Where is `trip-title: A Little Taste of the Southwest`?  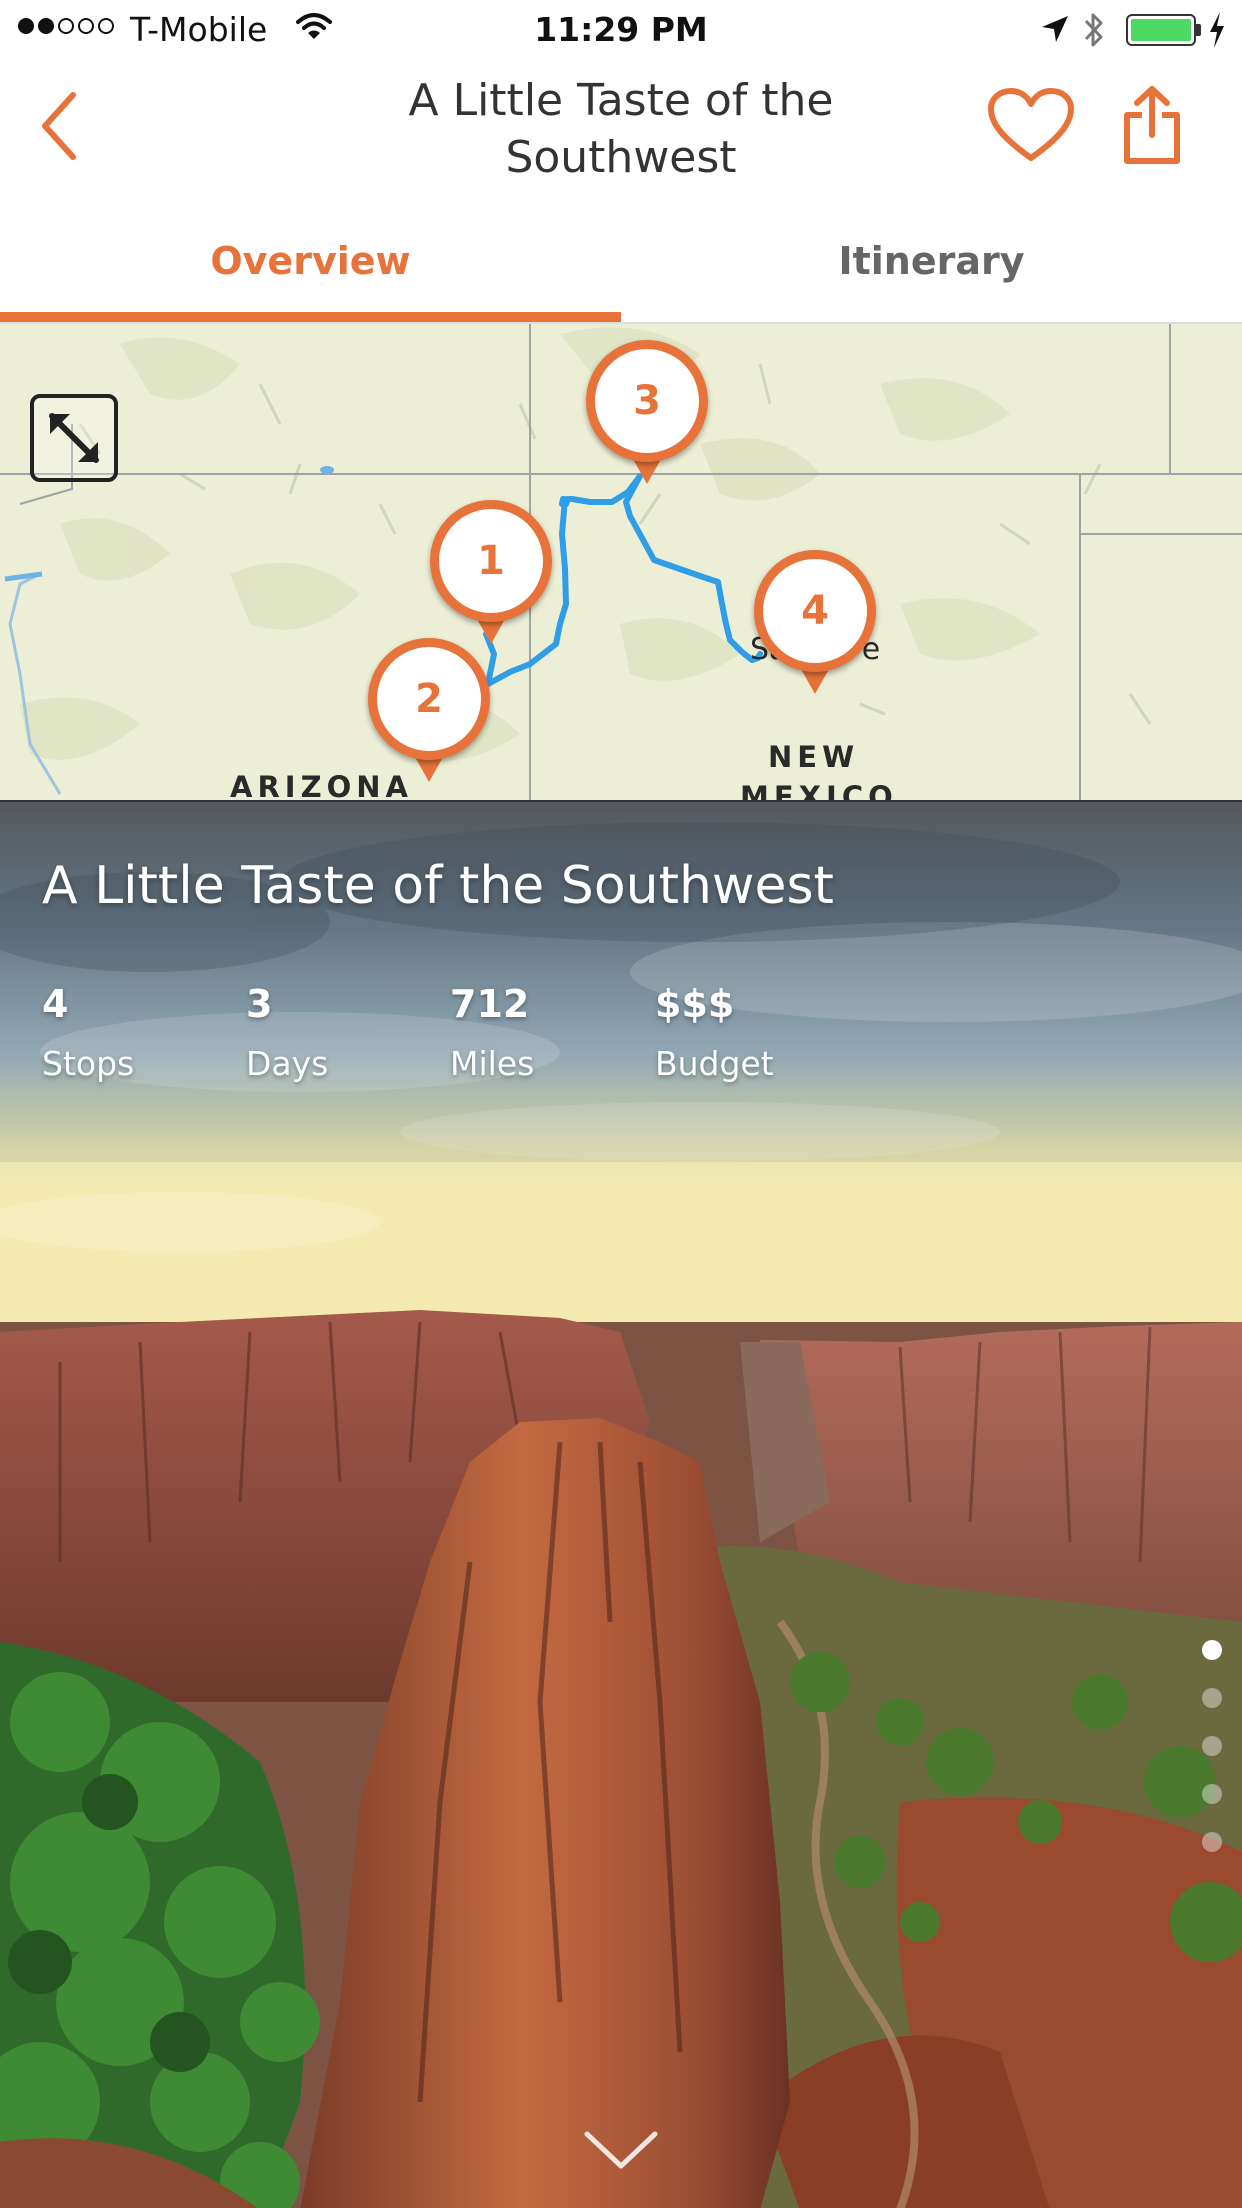 trip-title: A Little Taste of the Southwest is located at coordinates (438, 886).